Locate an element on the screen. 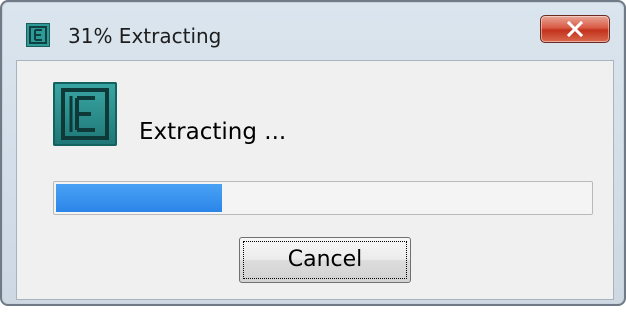  progress-bar is located at coordinates (323, 198).